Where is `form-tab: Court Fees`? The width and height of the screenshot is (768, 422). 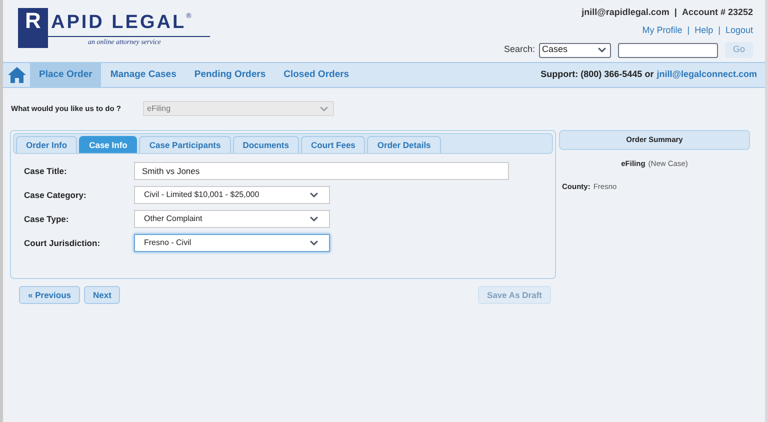
form-tab: Court Fees is located at coordinates (333, 144).